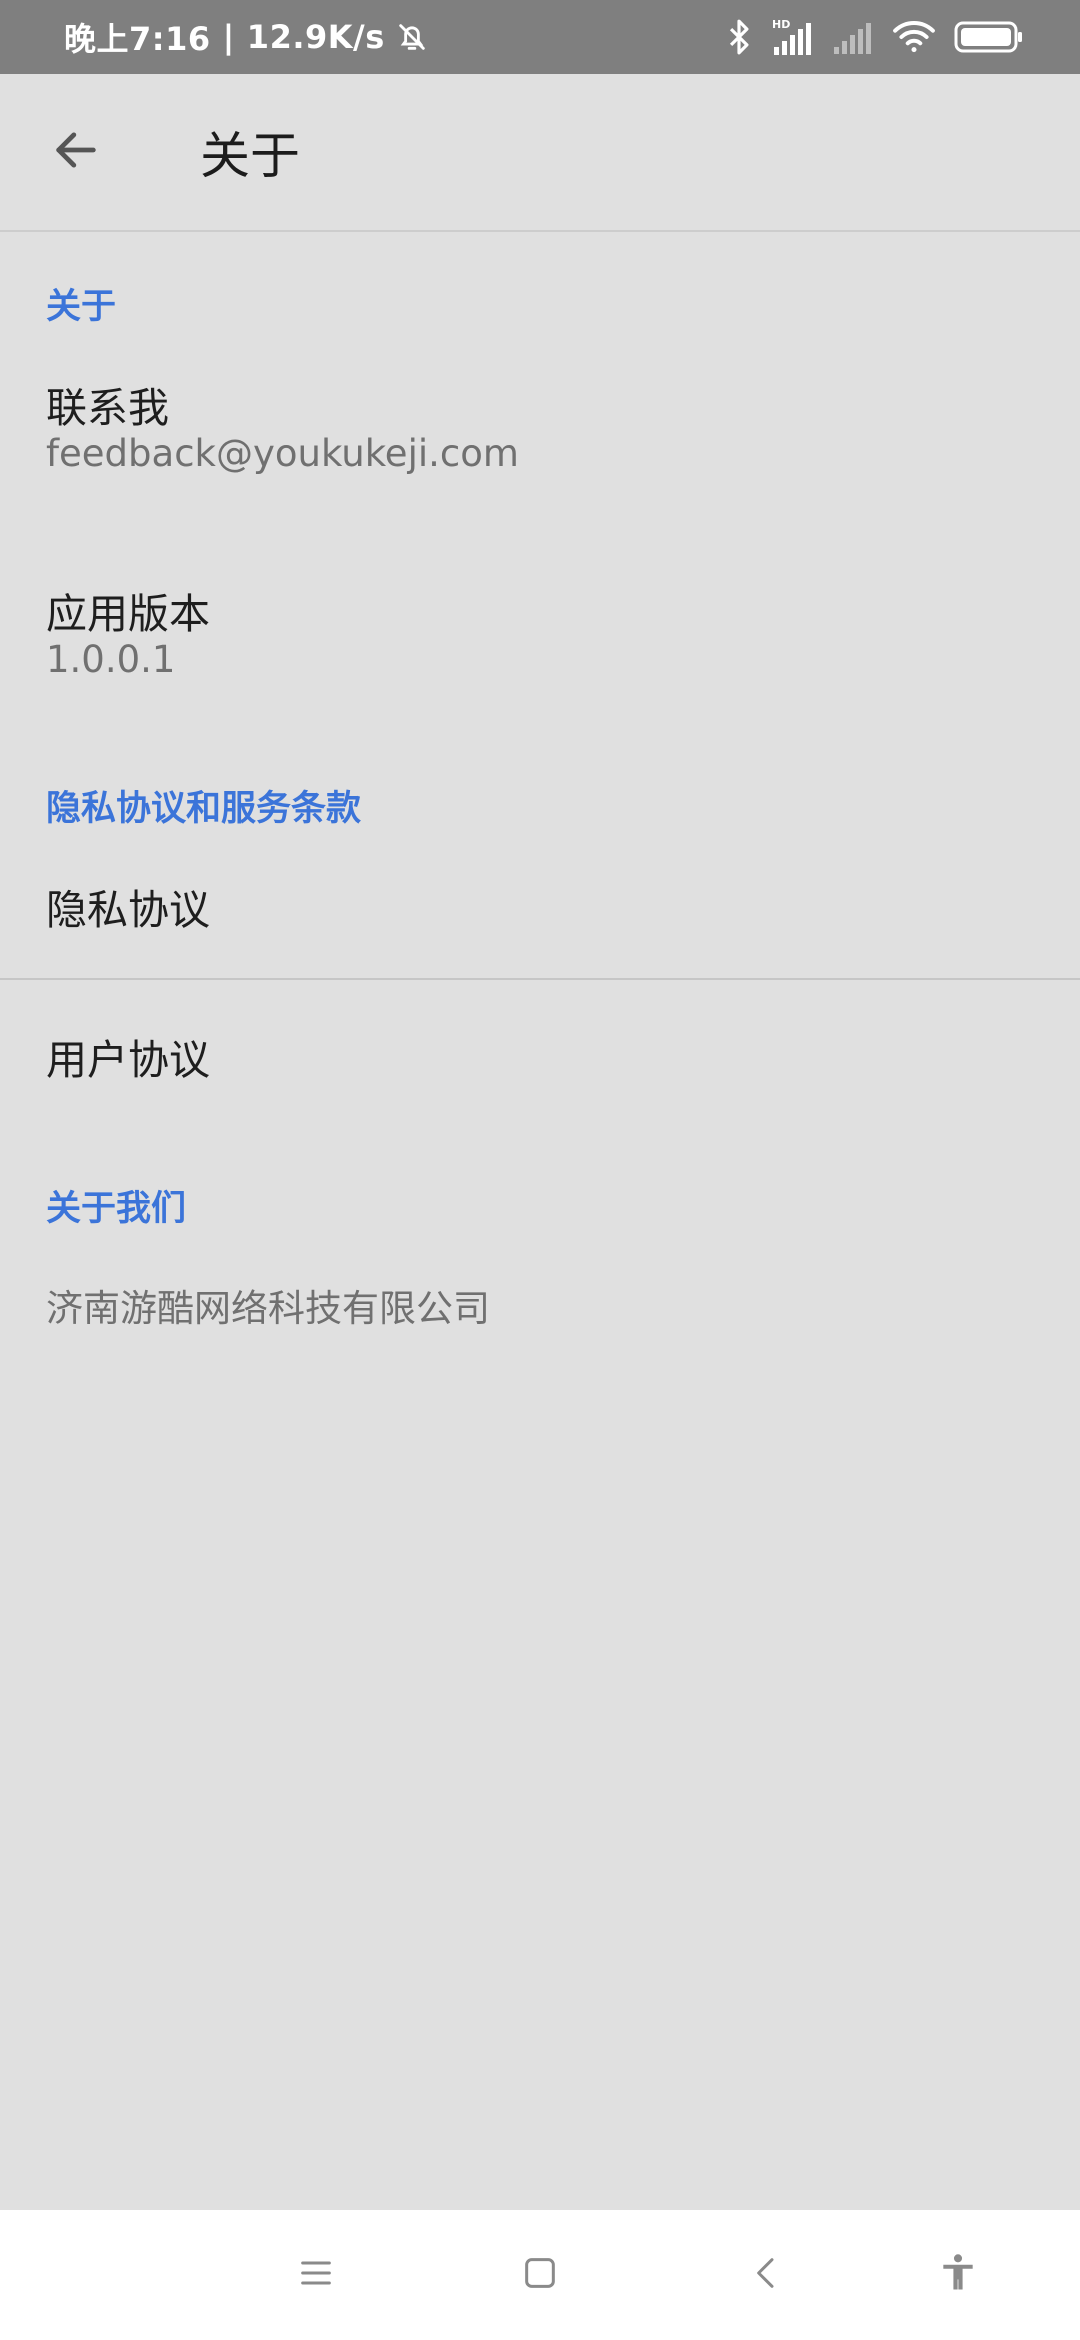 This screenshot has width=1080, height=2340. Describe the element at coordinates (540, 1315) in the screenshot. I see `company-item: 济南游酷网络科技有限公司` at that location.